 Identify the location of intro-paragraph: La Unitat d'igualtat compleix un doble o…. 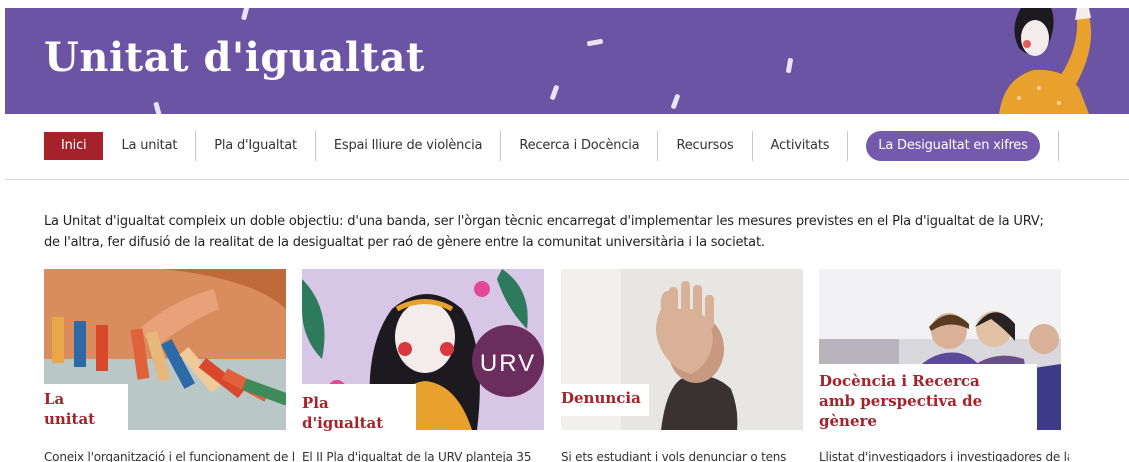
(544, 232).